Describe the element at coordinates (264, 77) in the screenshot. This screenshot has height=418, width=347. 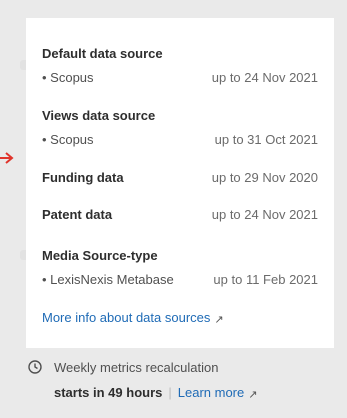
I see `default-source-date: up to 24 Nov 2021` at that location.